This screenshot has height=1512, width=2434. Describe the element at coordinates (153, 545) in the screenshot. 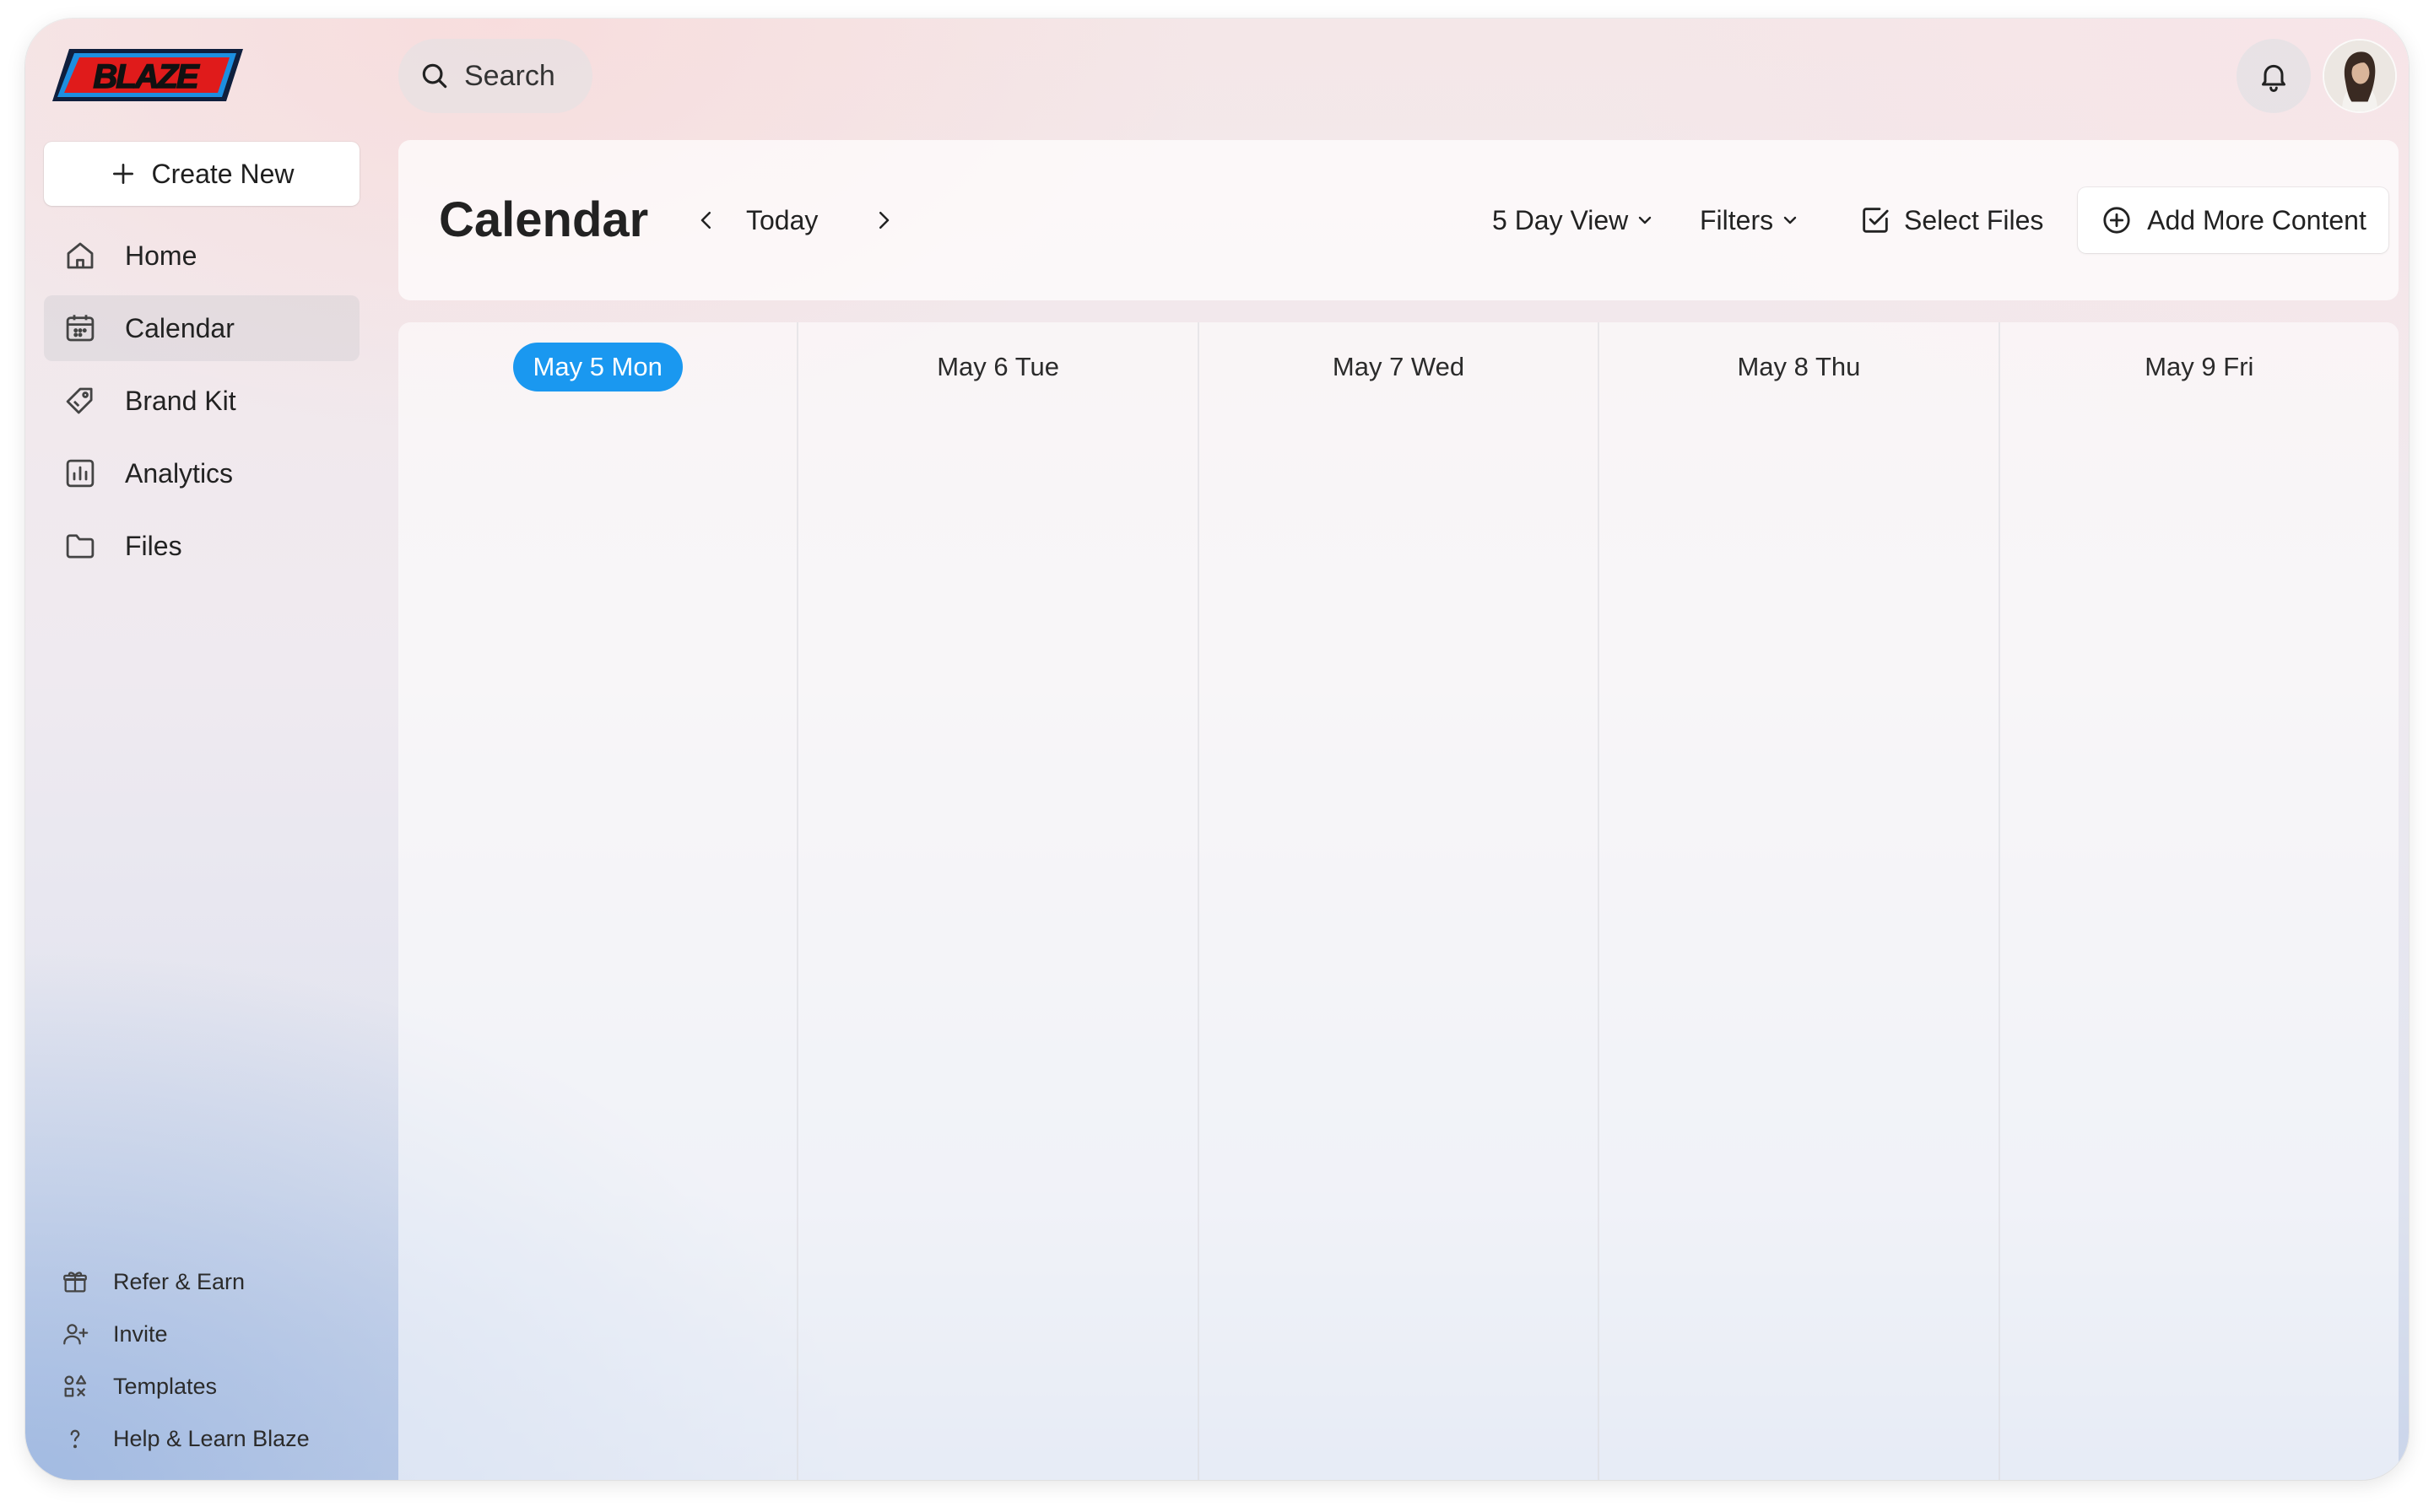

I see `sidebar-item-label: Files` at that location.